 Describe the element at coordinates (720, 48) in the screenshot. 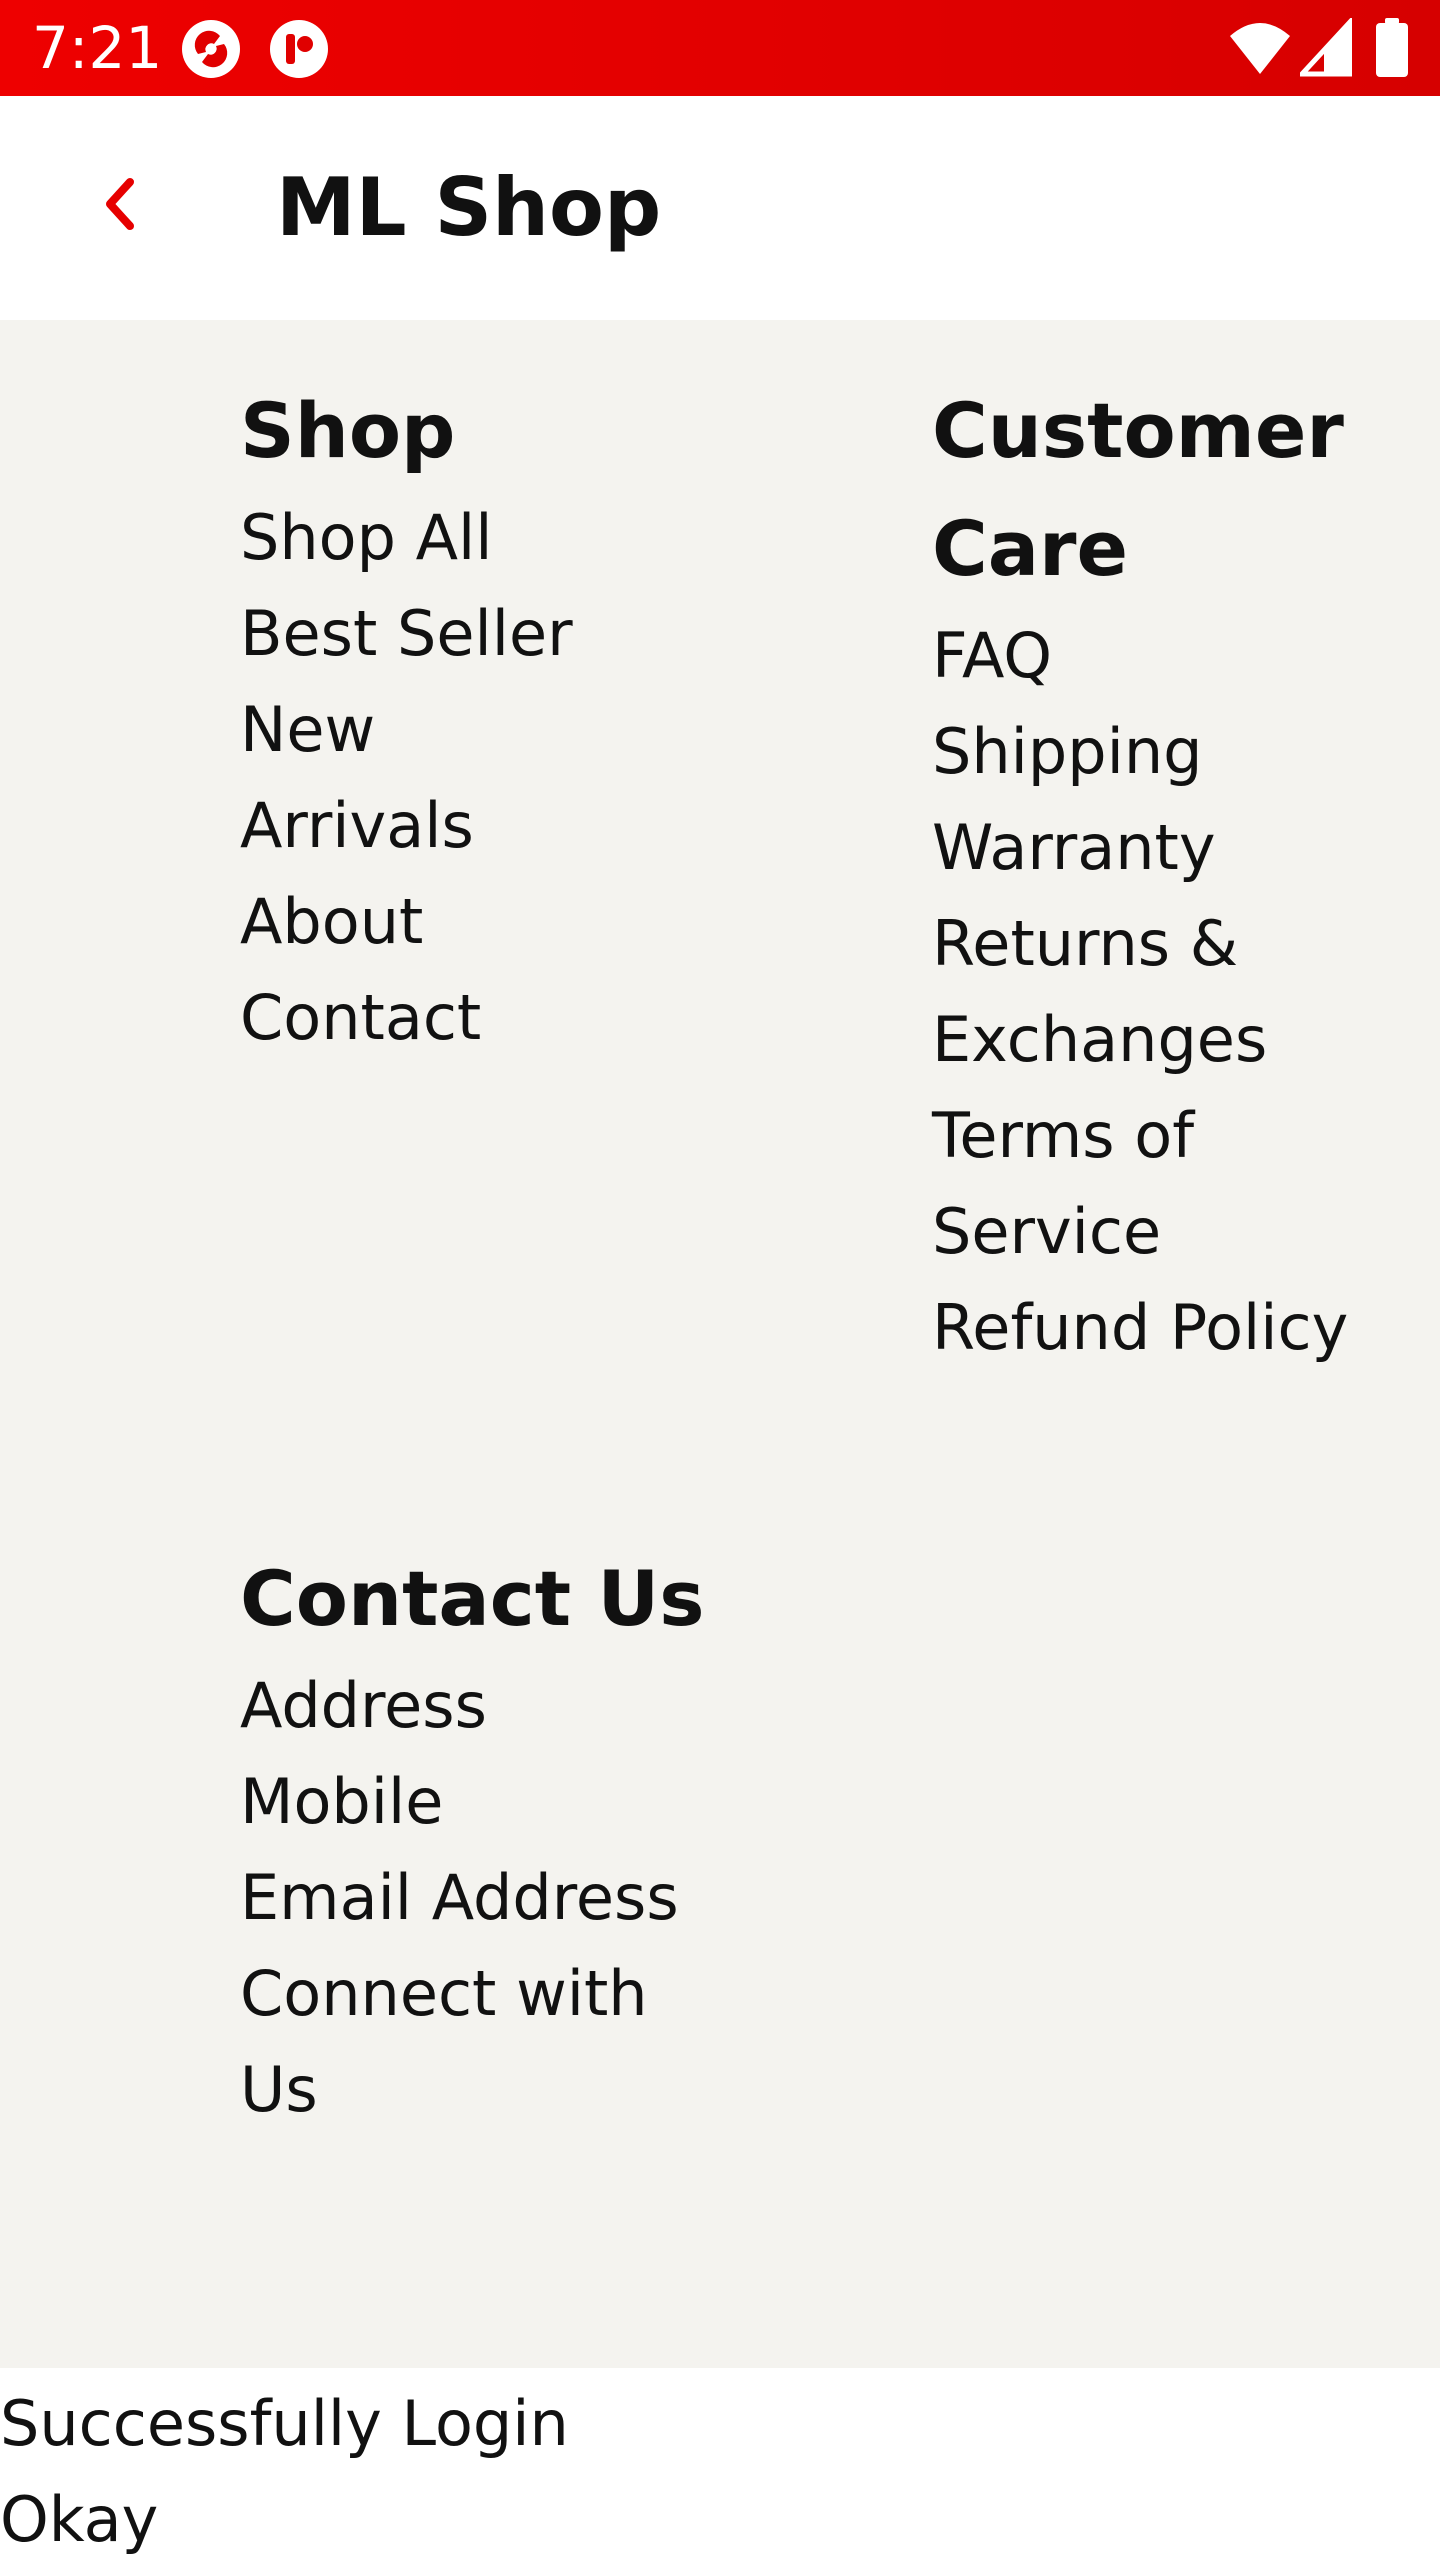

I see `status-bar: 7:21` at that location.